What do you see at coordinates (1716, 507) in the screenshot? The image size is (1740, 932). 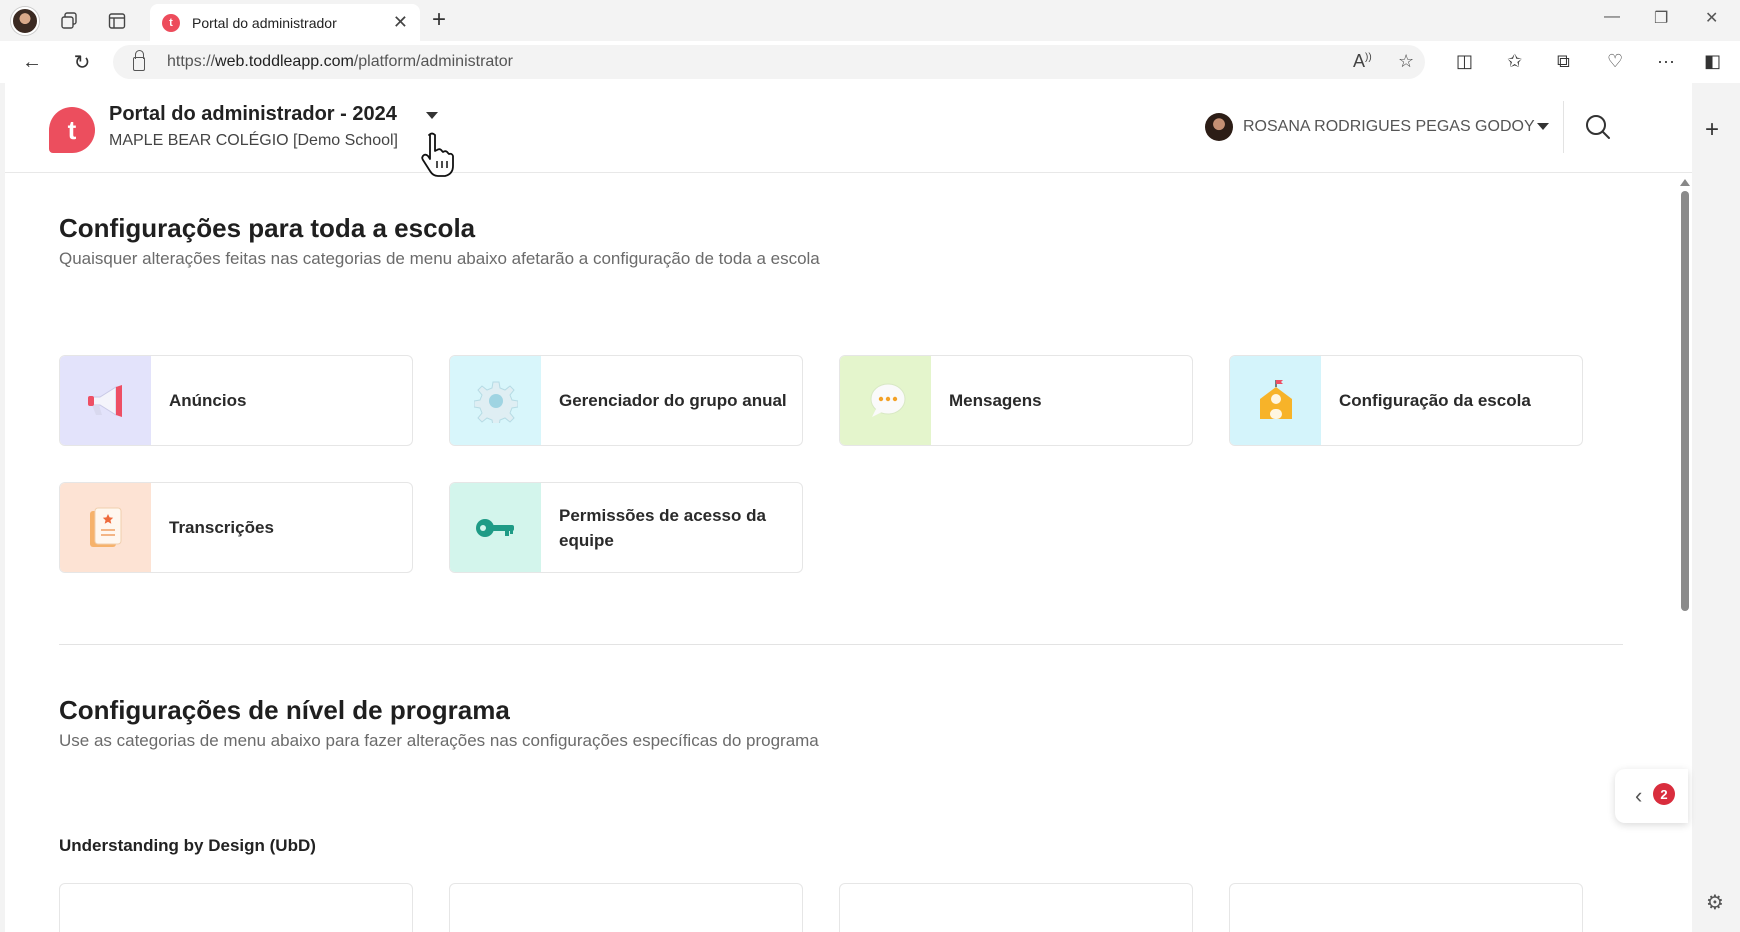 I see `edge-sidebar` at bounding box center [1716, 507].